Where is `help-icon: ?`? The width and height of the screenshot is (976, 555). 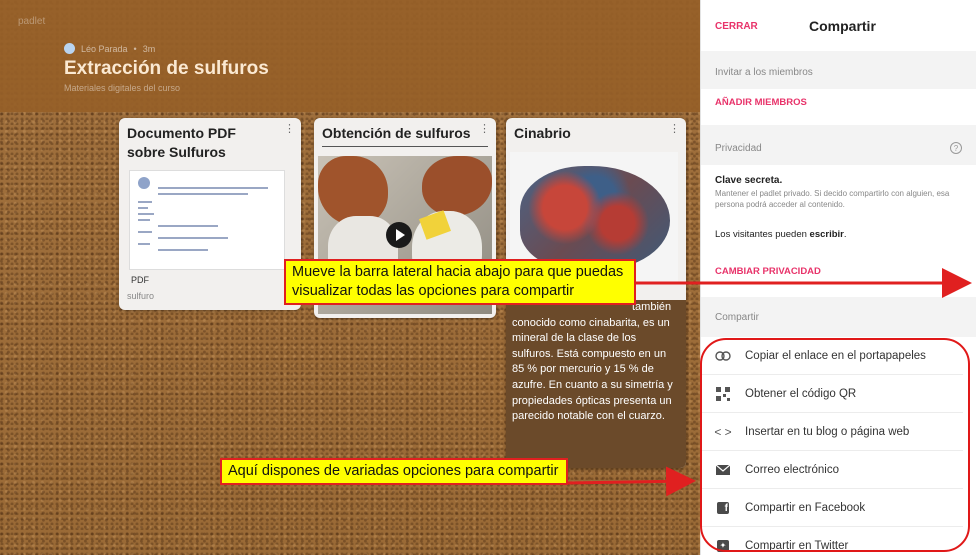 help-icon: ? is located at coordinates (956, 148).